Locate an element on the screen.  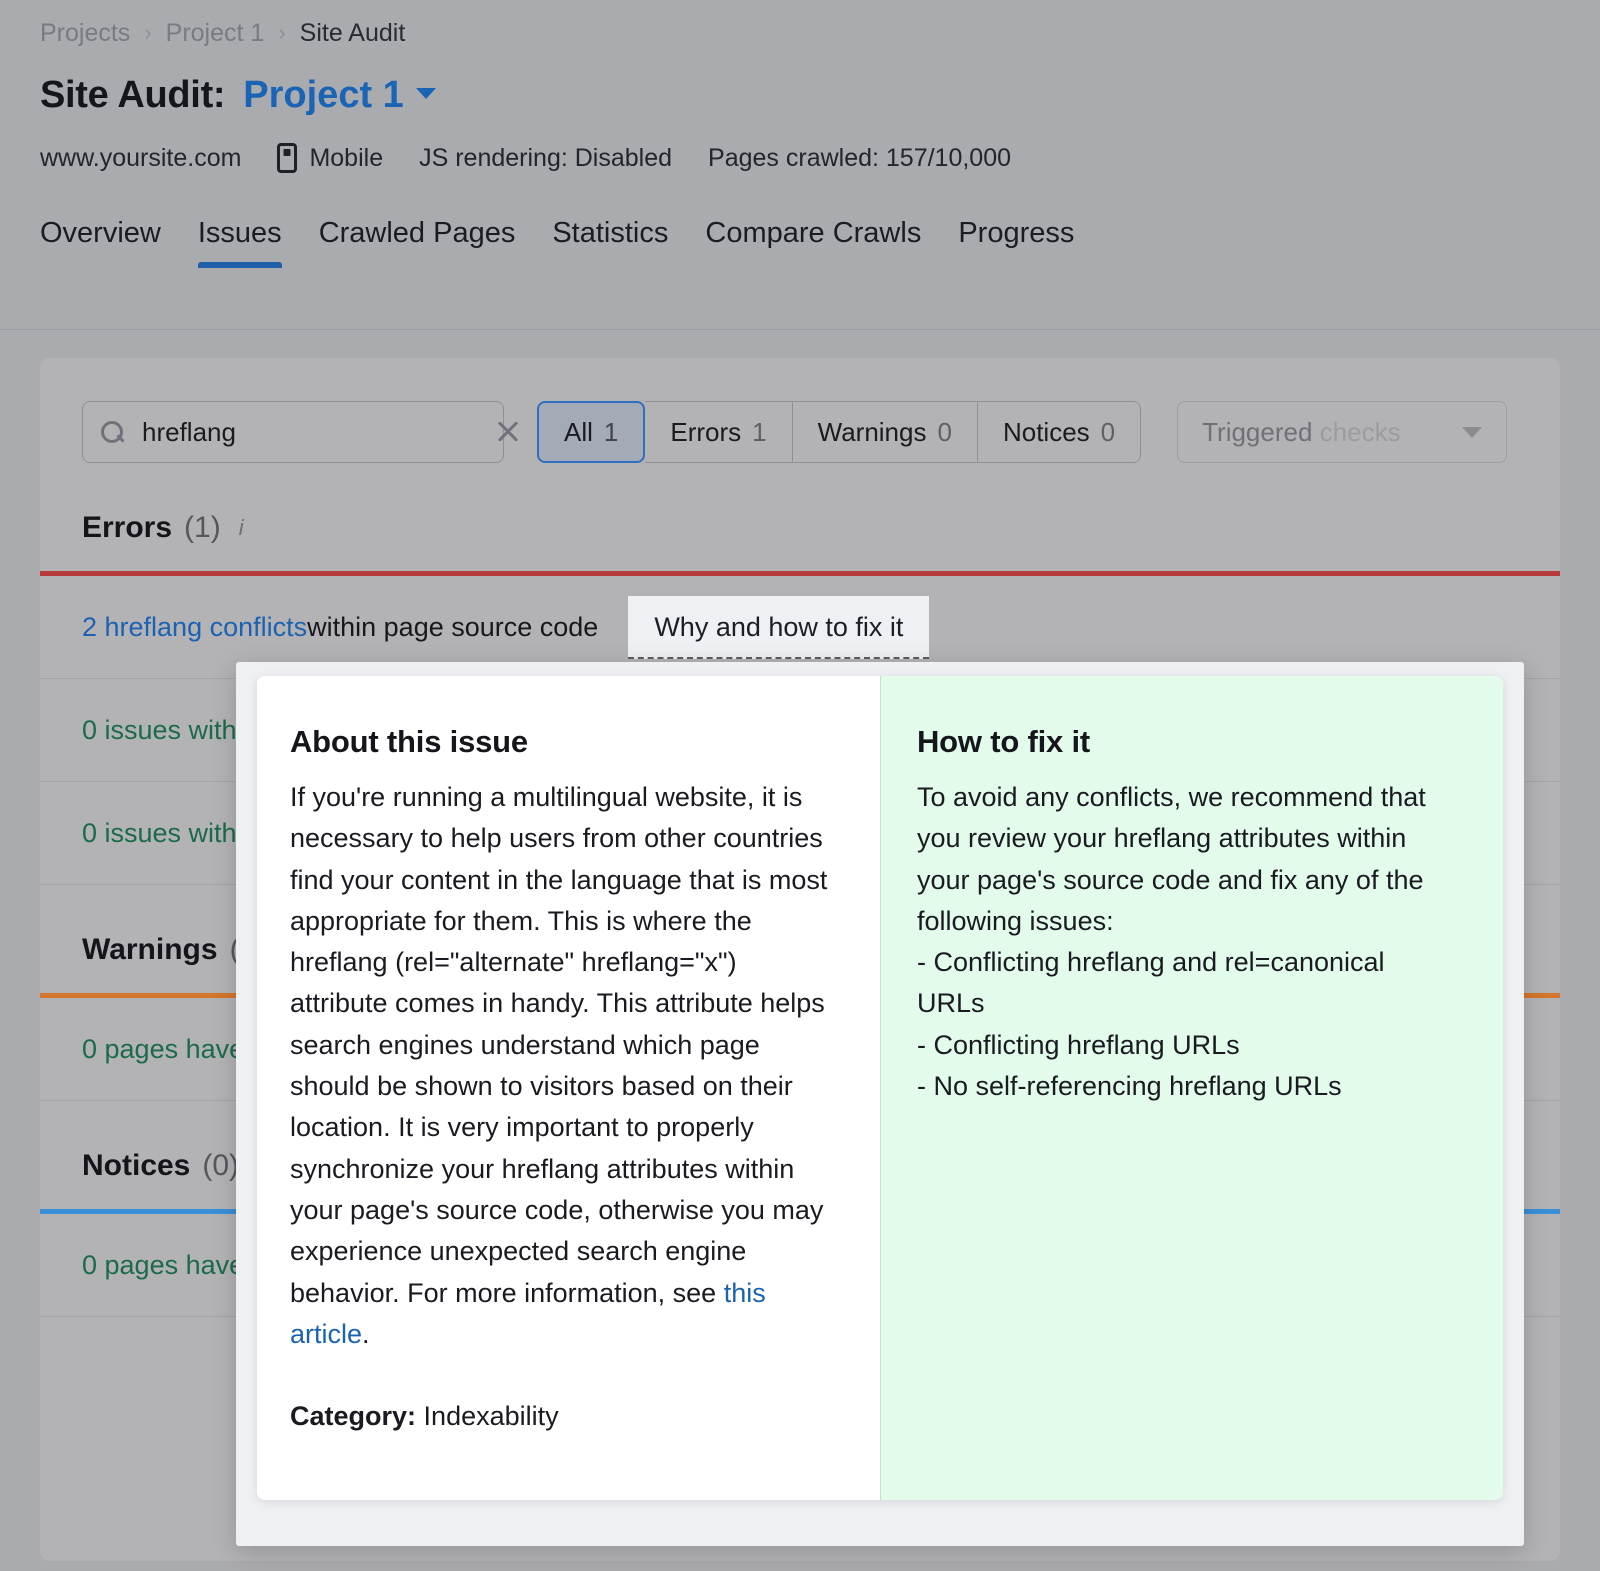
list-item: - Conflicting hreflang URLs is located at coordinates (1078, 1044).